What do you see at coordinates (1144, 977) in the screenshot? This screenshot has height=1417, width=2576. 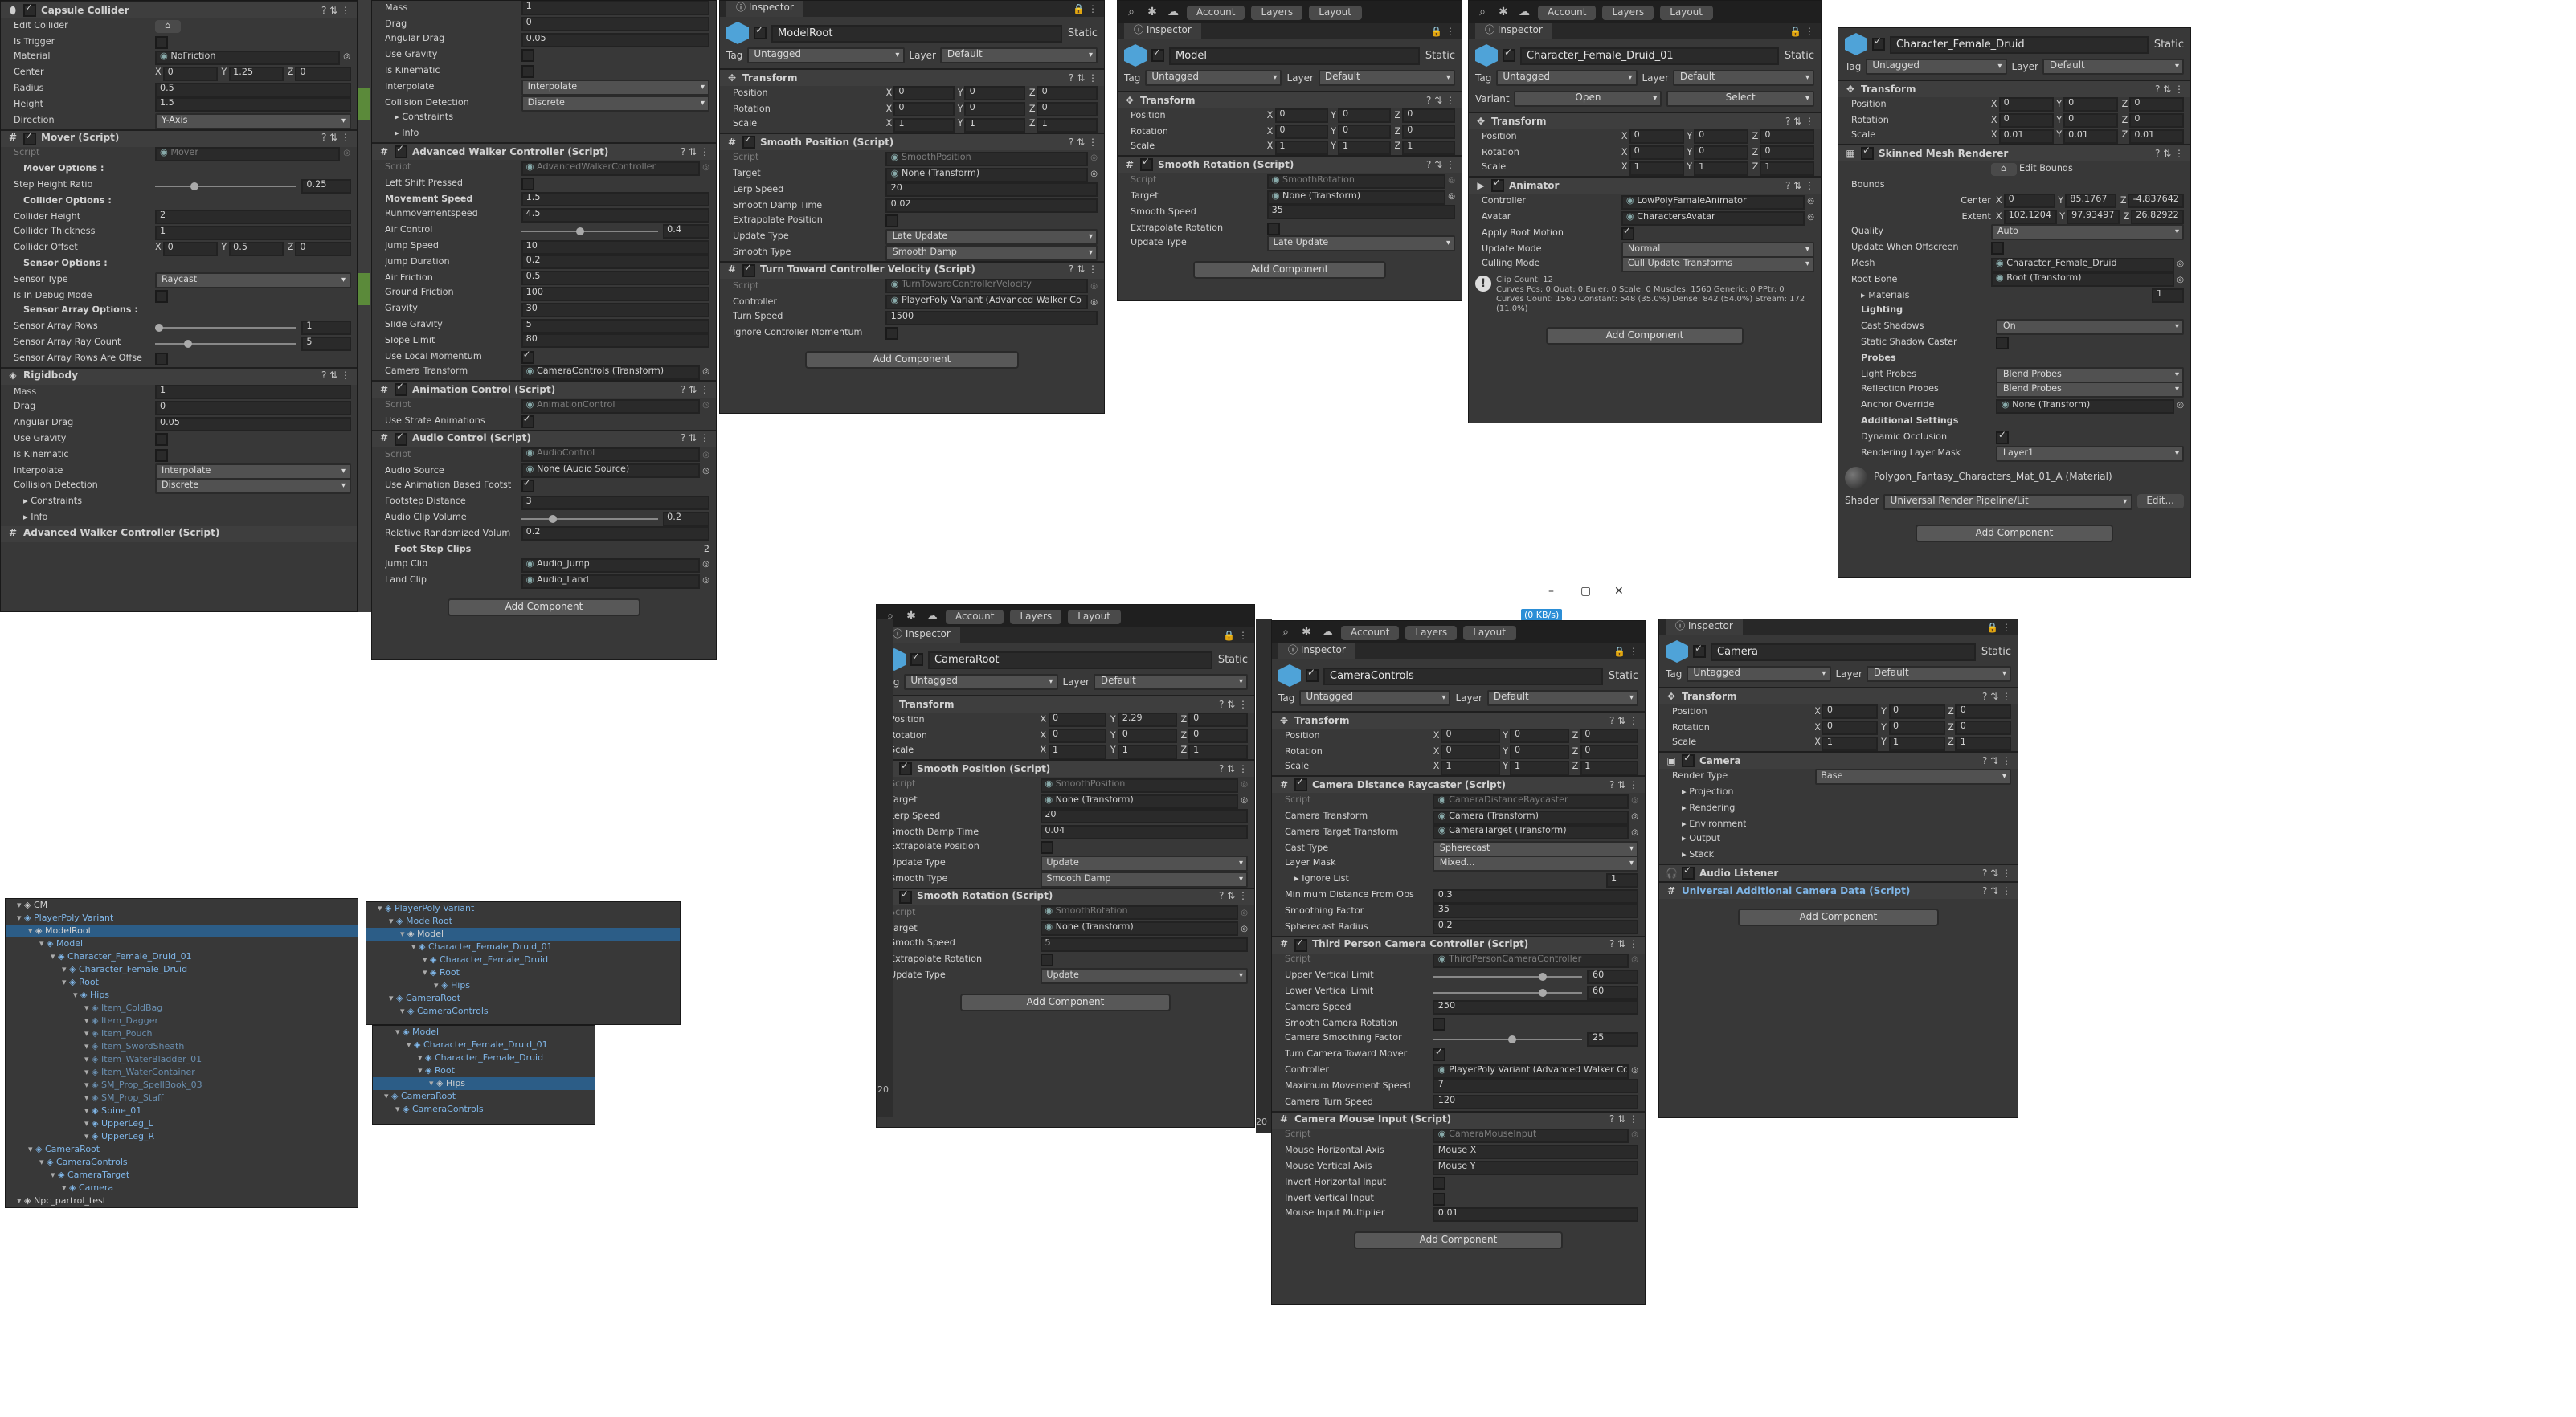 I see `dropdown-update-type: Update` at bounding box center [1144, 977].